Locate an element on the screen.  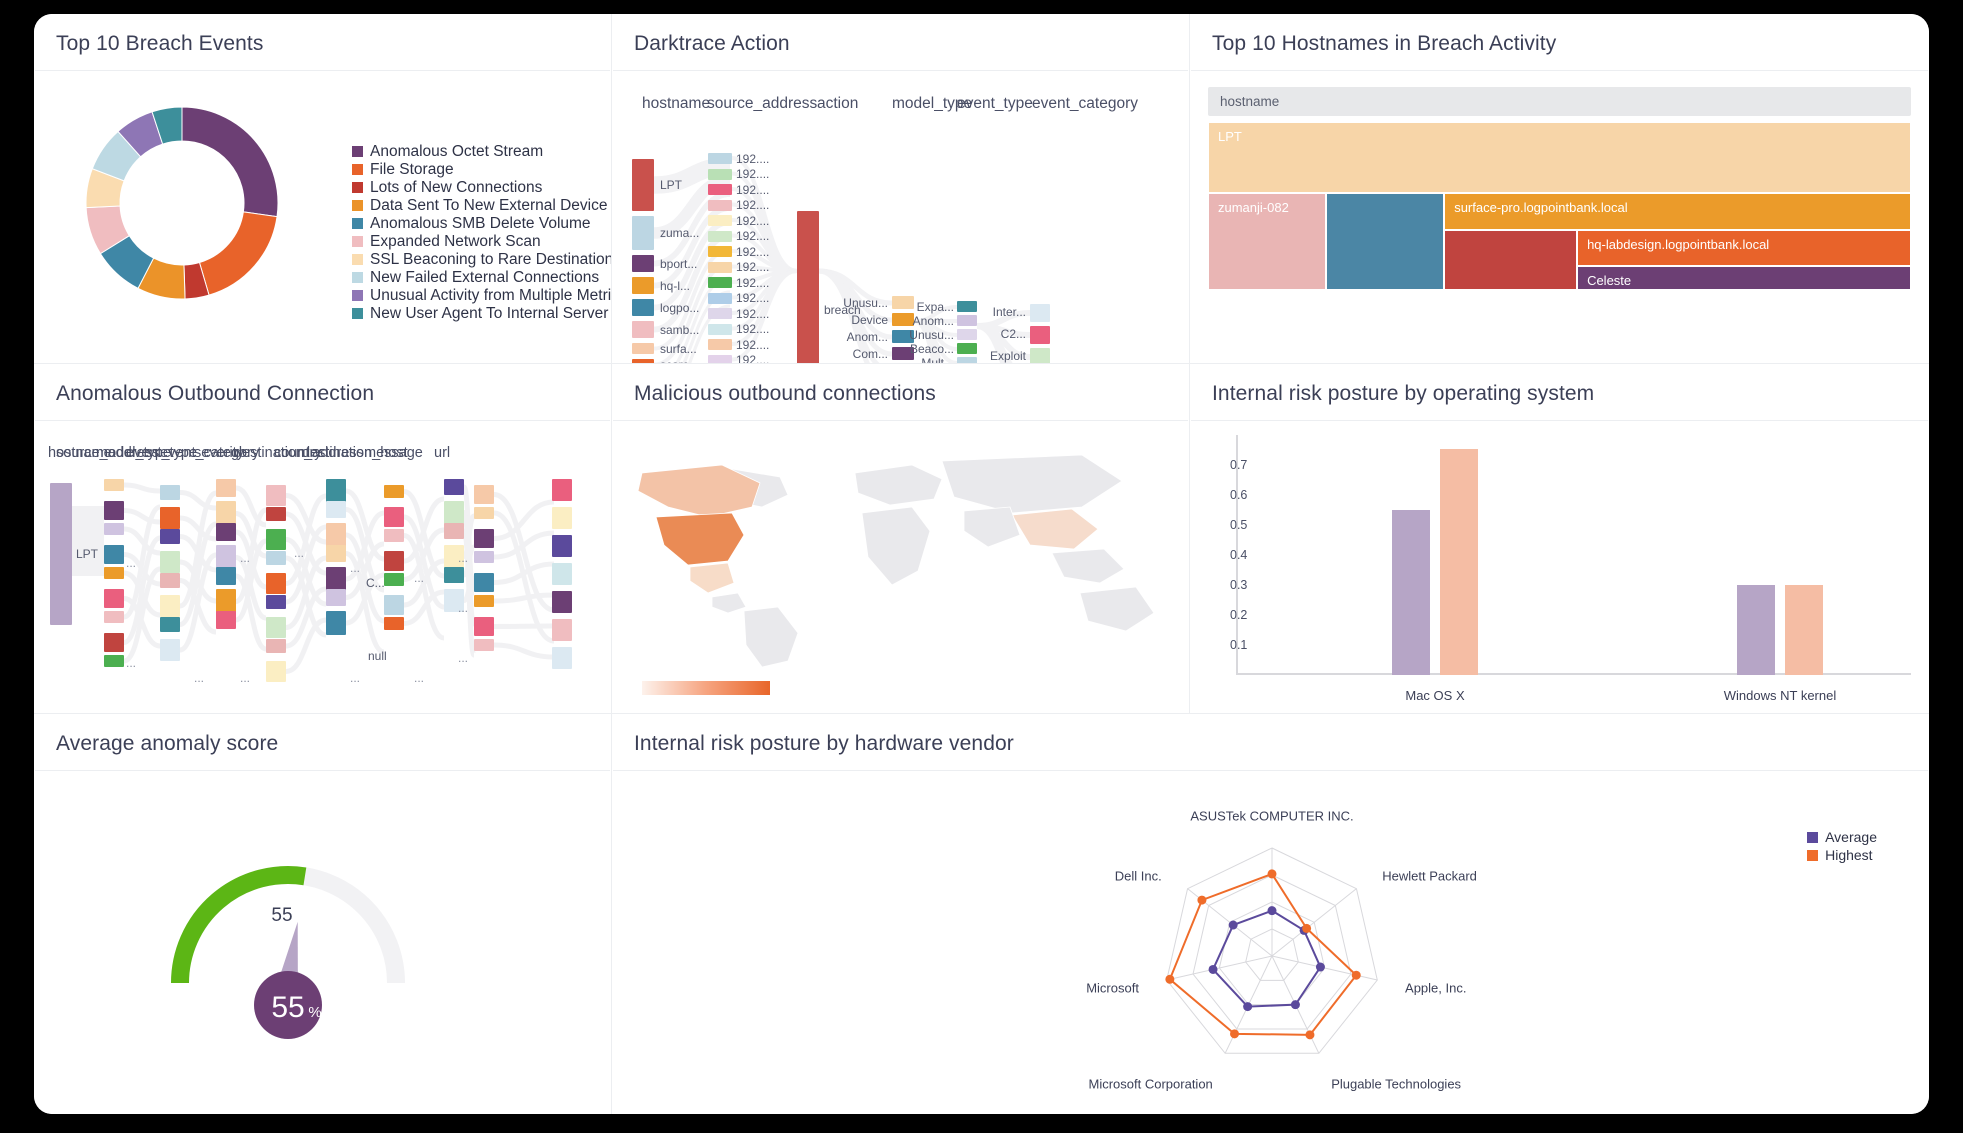
legend-item: Unusual Activity from Multiple Metrics is located at coordinates (481, 295).